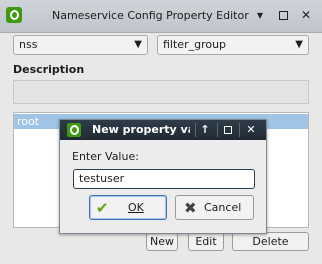  I want to click on ok-label: OK, so click(136, 207).